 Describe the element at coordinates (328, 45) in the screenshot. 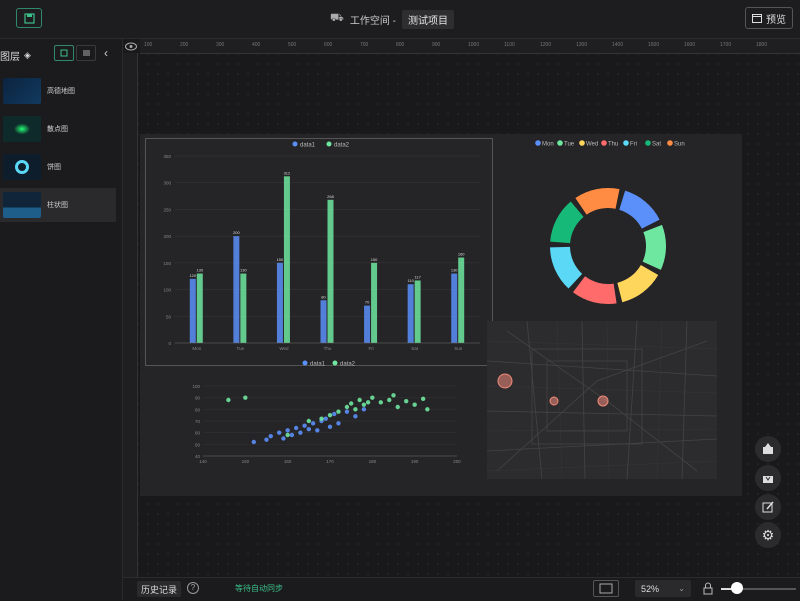

I see `ruler-tick-label: 600` at that location.